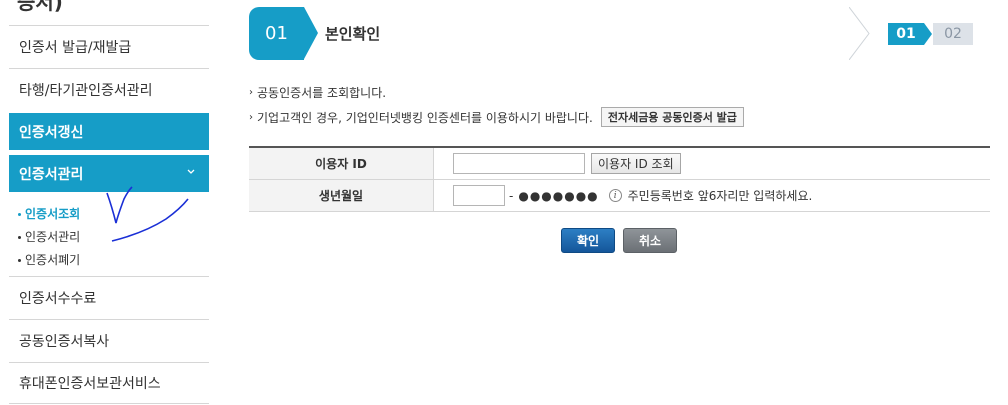 This screenshot has width=1008, height=405. I want to click on step-header: 01 본인확인 01 02, so click(619, 33).